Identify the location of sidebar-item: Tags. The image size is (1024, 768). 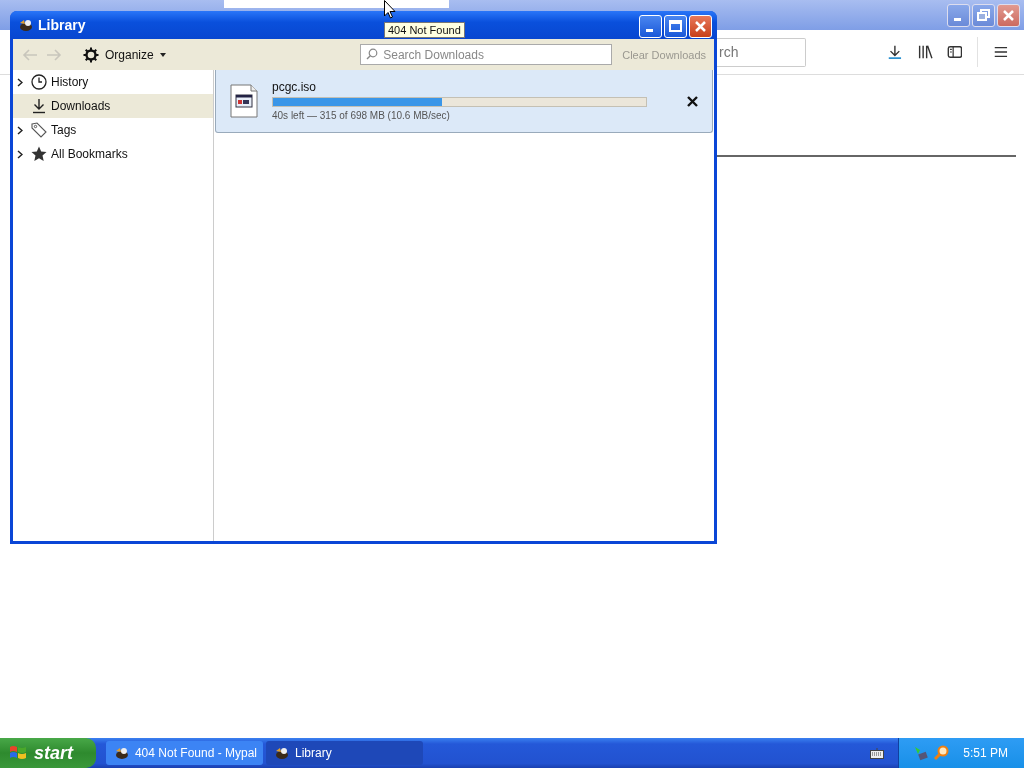
(113, 130).